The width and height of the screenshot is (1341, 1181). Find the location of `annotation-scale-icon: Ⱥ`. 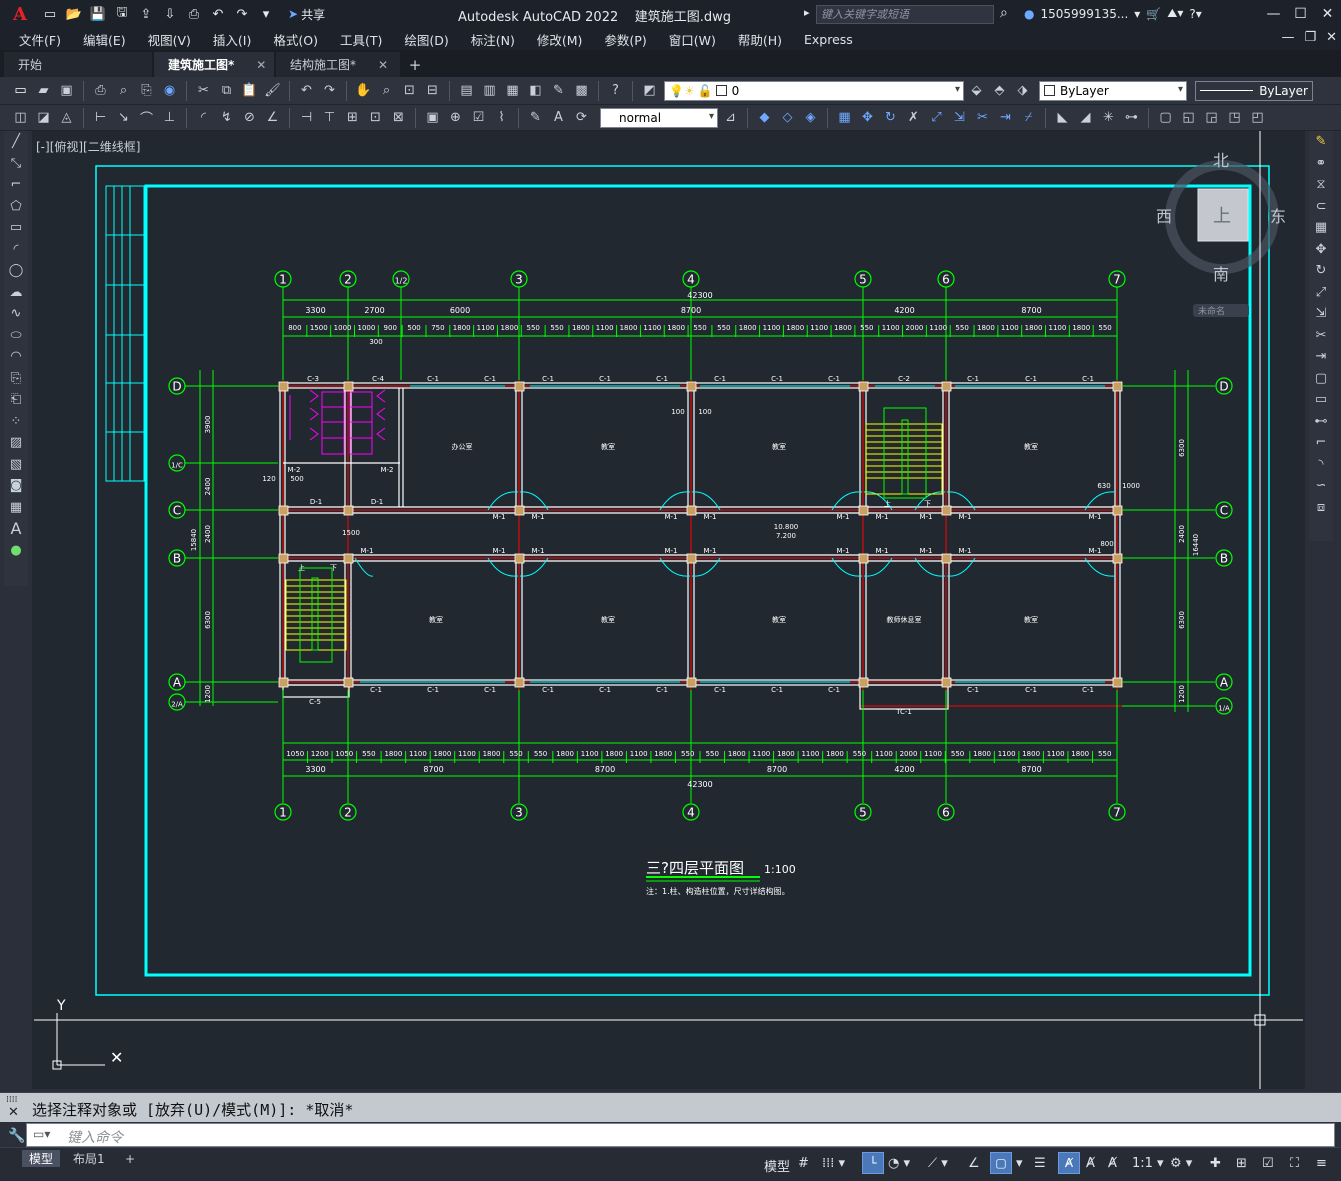

annotation-scale-icon: Ⱥ is located at coordinates (1112, 1163).